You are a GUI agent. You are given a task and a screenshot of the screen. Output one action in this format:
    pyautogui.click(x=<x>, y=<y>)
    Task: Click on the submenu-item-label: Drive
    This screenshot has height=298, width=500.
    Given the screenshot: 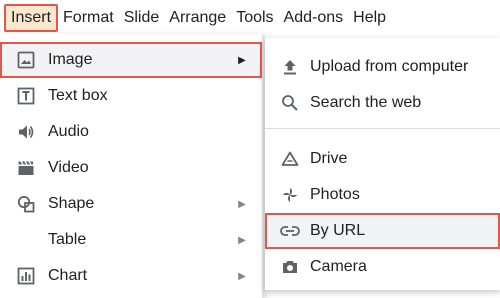 What is the action you would take?
    pyautogui.click(x=329, y=158)
    